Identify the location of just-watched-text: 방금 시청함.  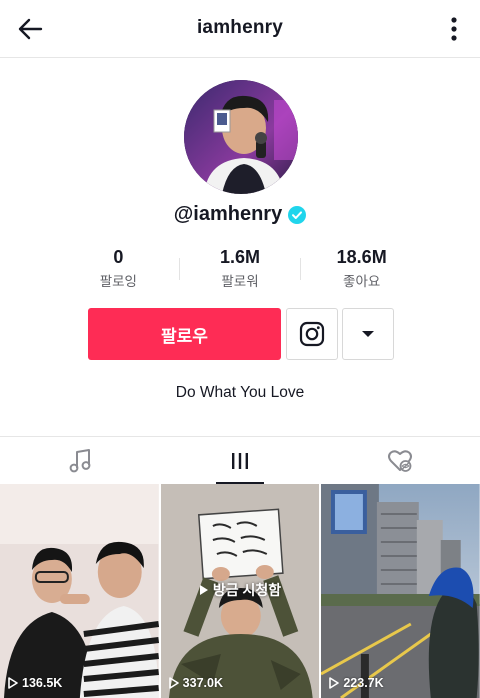
(247, 590).